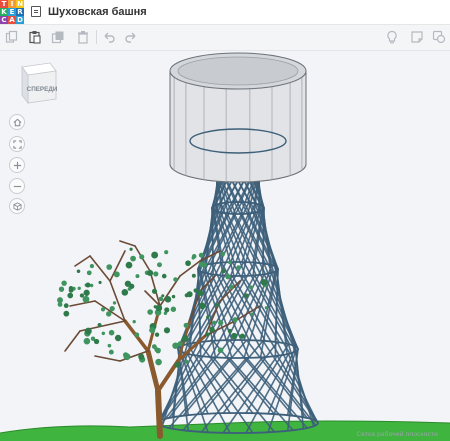 This screenshot has height=441, width=450. I want to click on design-title: Шуховская башня, so click(97, 12).